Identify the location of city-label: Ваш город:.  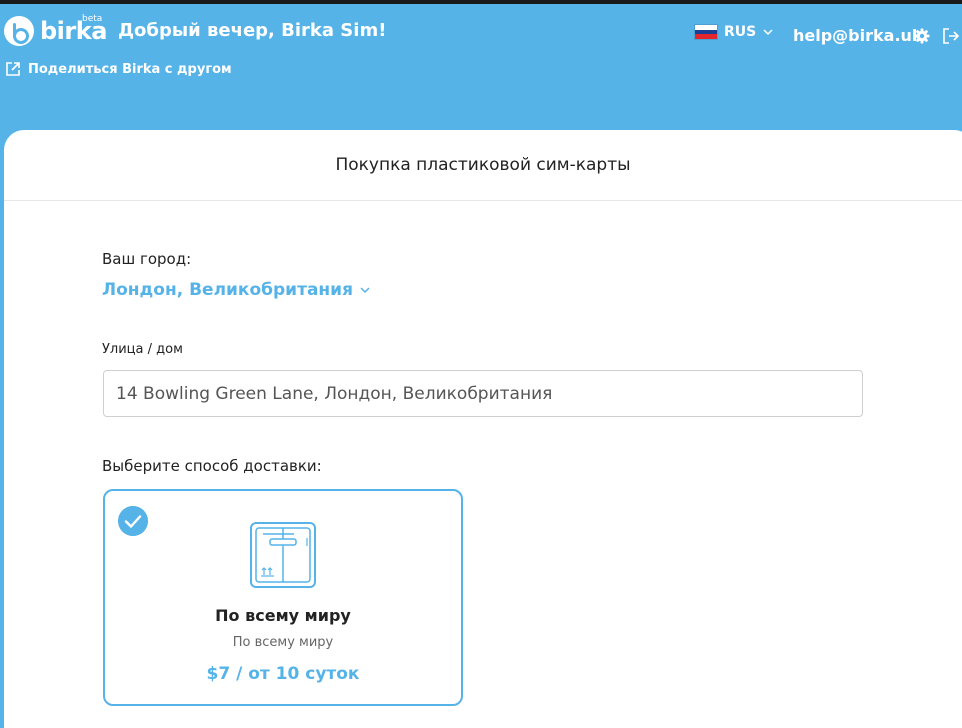
(147, 259).